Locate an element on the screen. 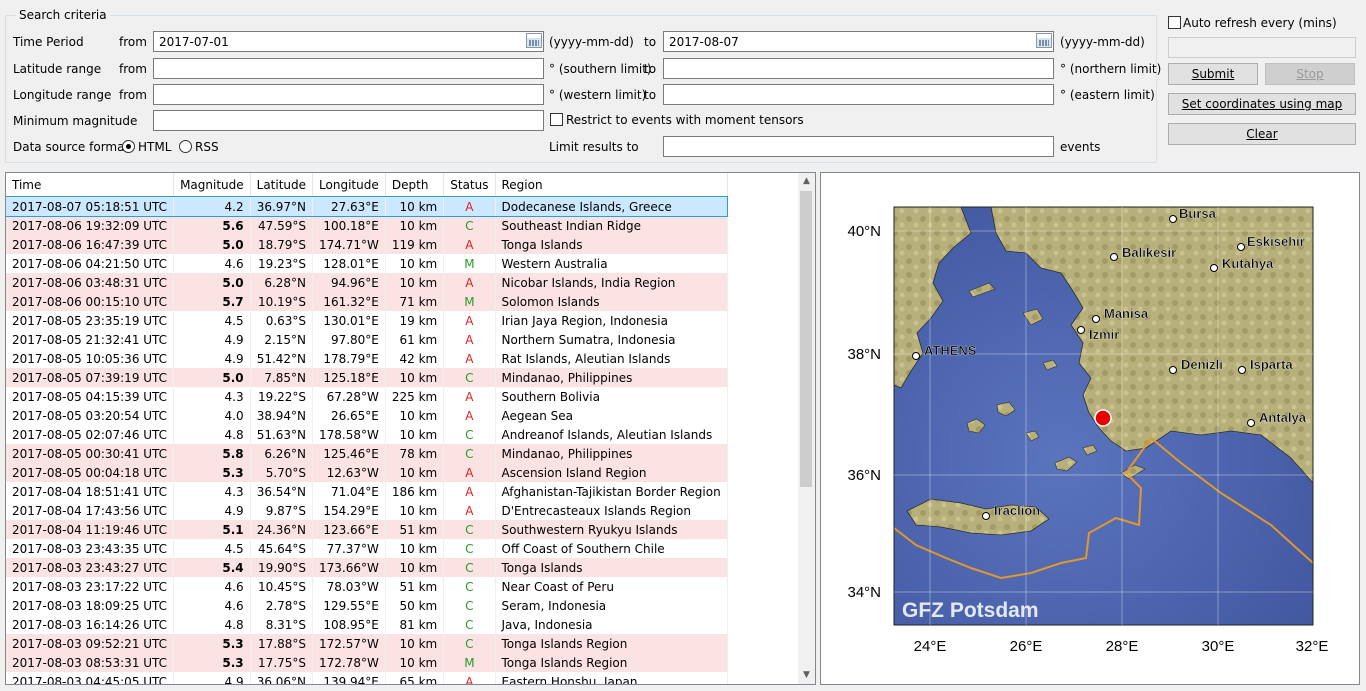  lon-to-input is located at coordinates (858, 94).